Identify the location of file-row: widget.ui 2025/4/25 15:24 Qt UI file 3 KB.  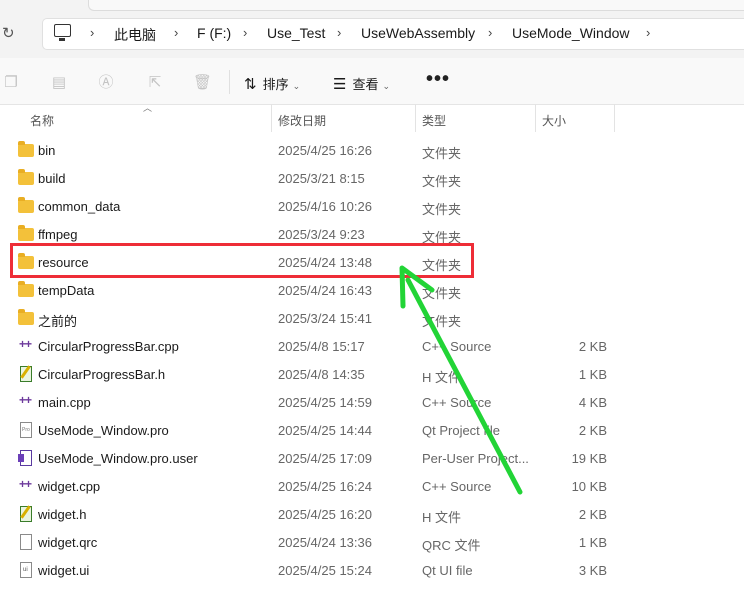
(372, 570).